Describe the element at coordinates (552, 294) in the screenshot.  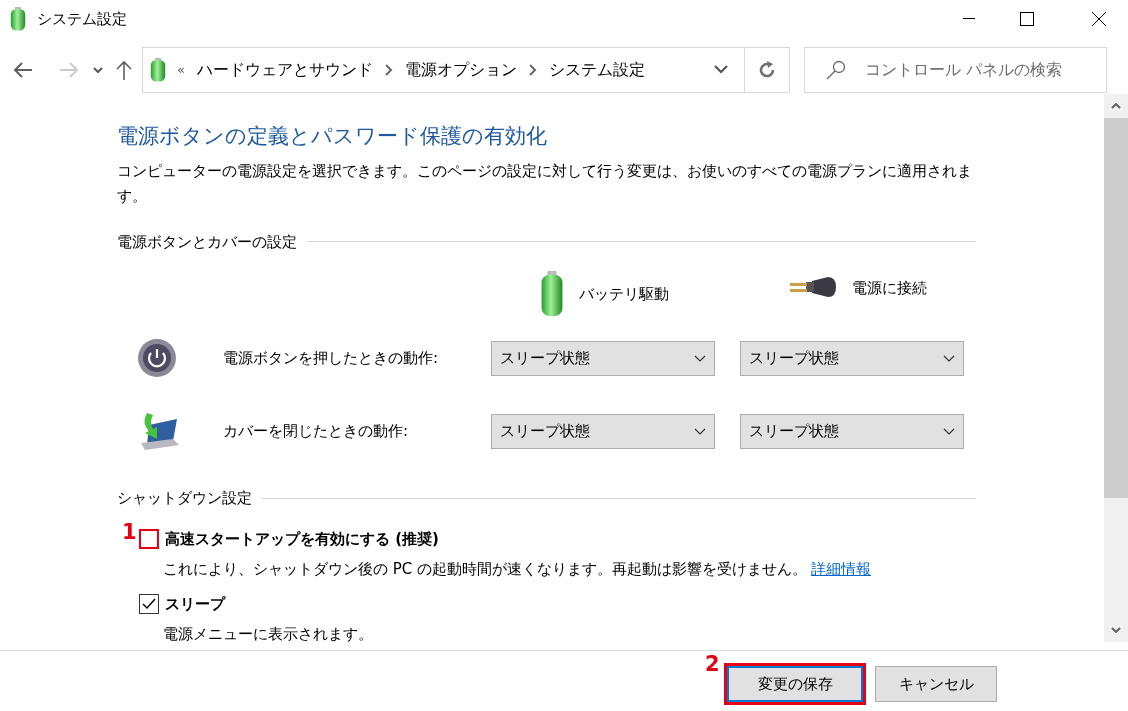
I see `battery-icon` at that location.